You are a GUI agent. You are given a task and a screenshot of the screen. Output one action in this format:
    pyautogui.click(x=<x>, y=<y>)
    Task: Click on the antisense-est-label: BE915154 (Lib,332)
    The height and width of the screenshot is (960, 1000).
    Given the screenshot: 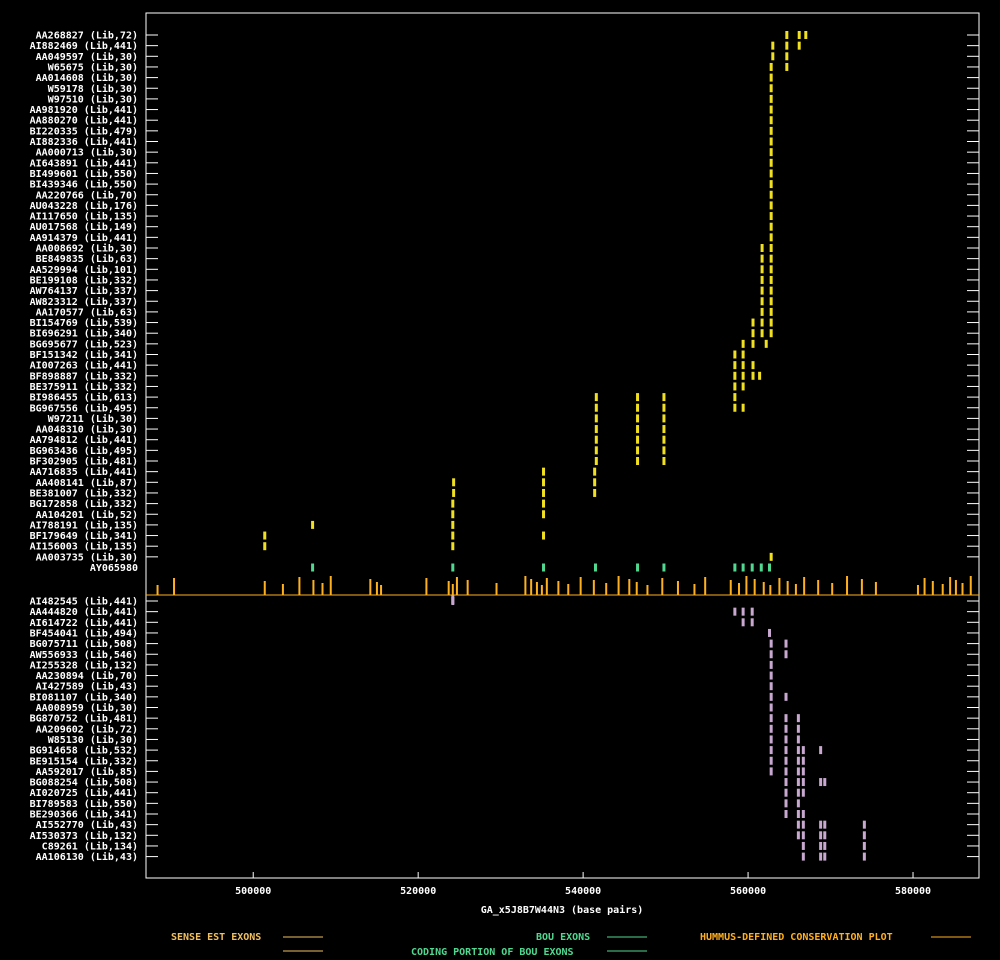 What is the action you would take?
    pyautogui.click(x=84, y=761)
    